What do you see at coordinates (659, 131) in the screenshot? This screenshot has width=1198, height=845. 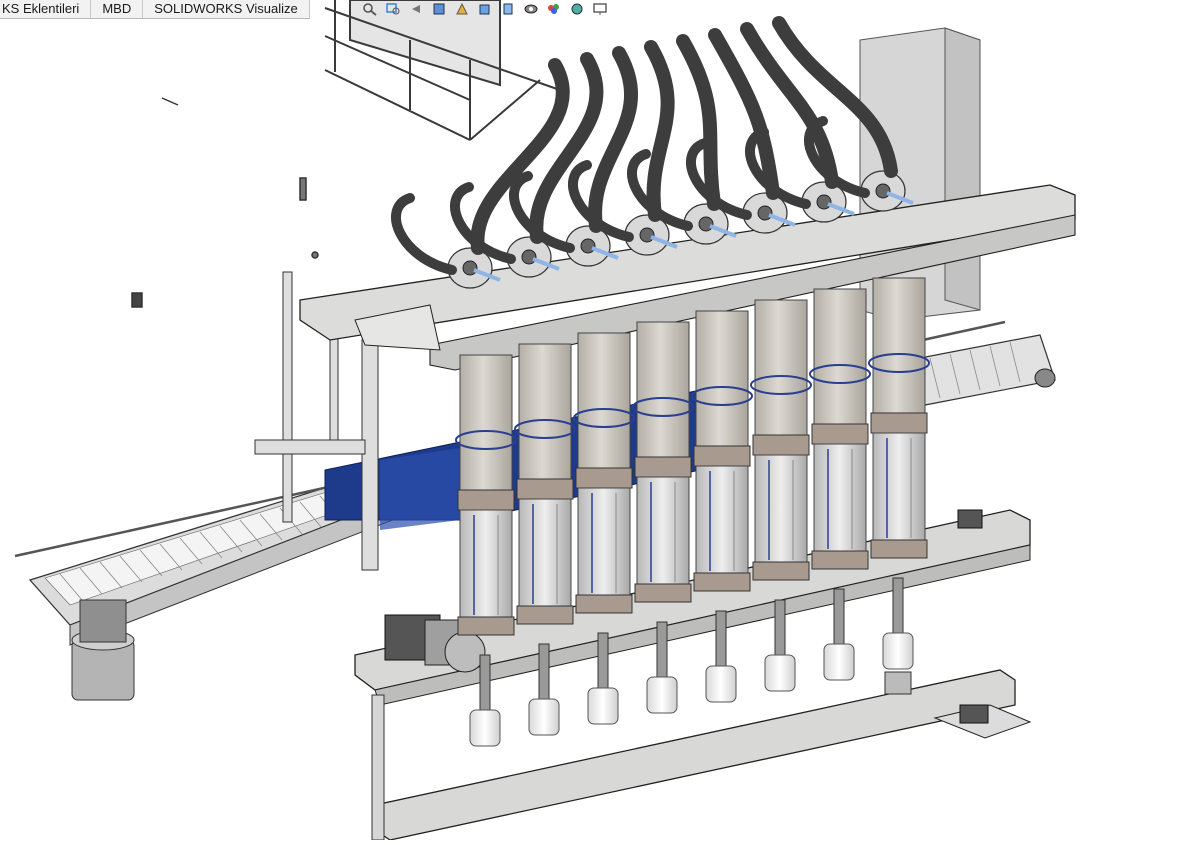 I see `hose` at bounding box center [659, 131].